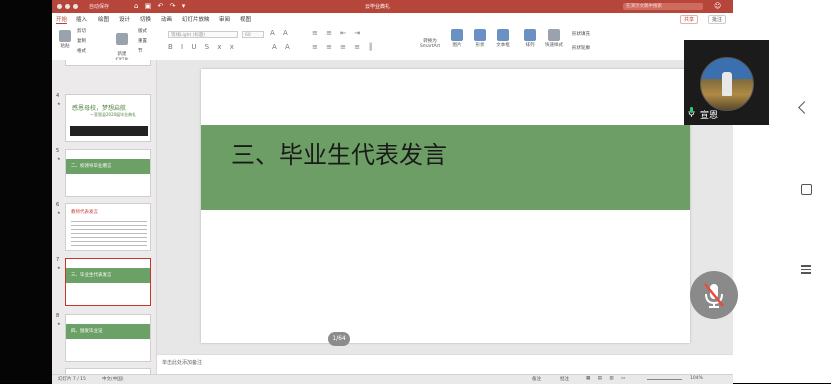 The width and height of the screenshot is (831, 384). What do you see at coordinates (253, 34) in the screenshot?
I see `font-size-select: 60` at bounding box center [253, 34].